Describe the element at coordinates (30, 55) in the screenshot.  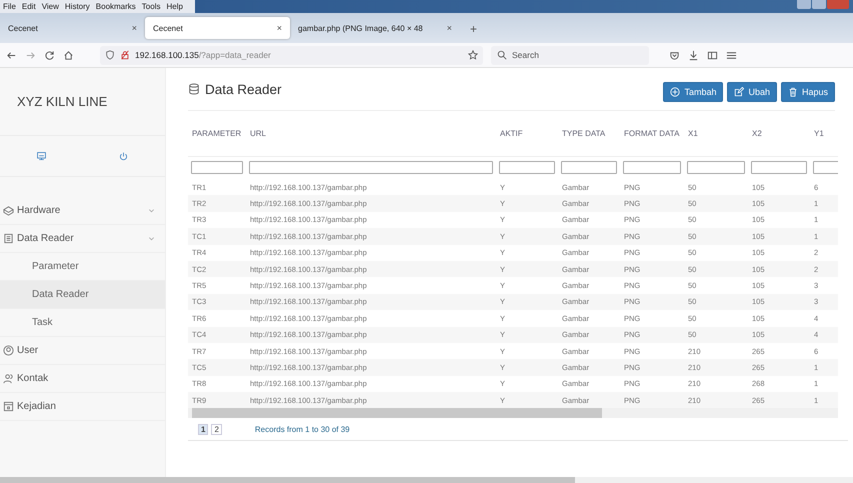
I see `forward-icon` at that location.